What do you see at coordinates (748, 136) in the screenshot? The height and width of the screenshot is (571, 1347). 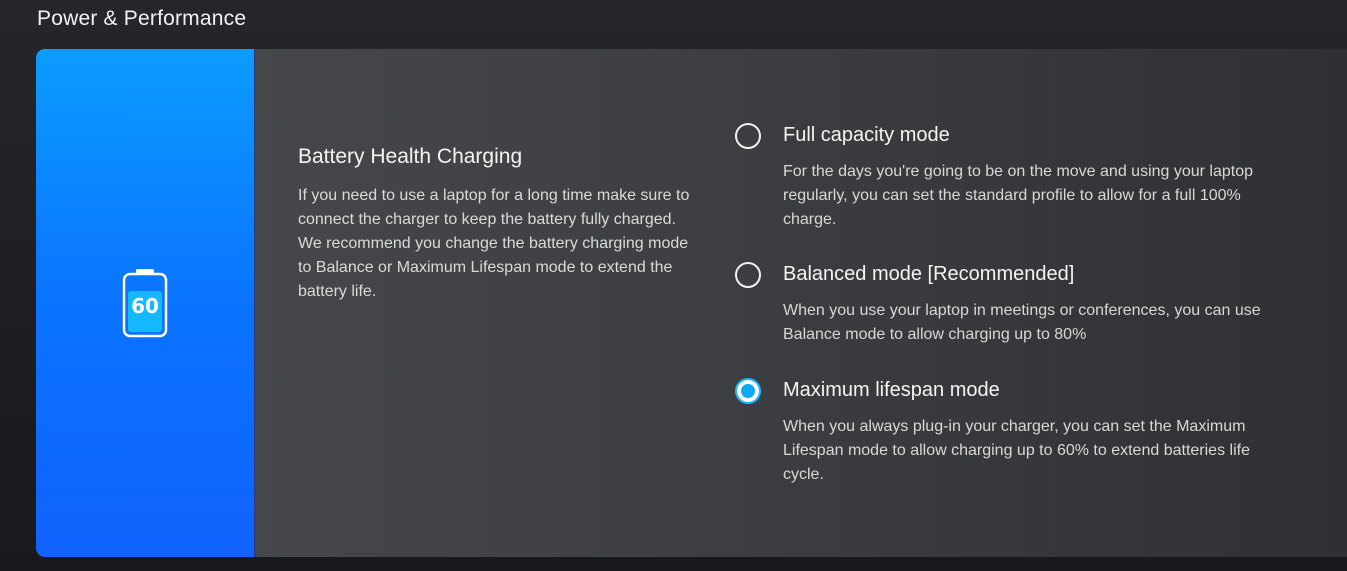 I see `radio-full-capacity` at bounding box center [748, 136].